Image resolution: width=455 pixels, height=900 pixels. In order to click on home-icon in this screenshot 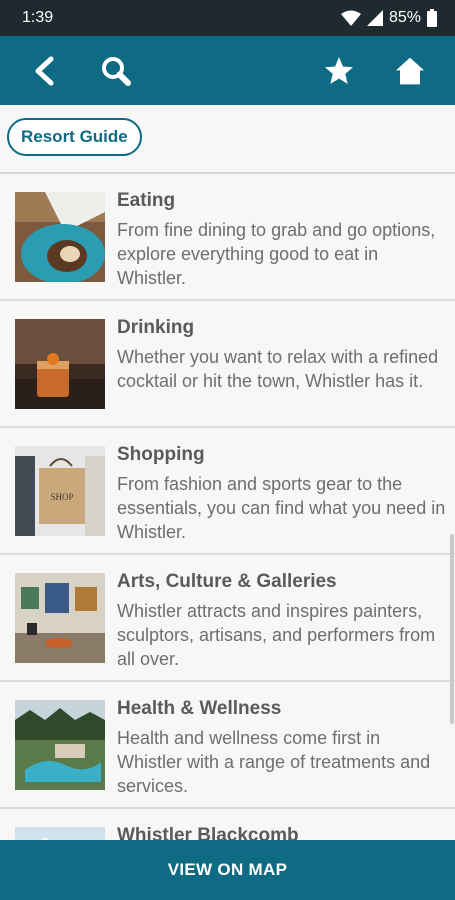, I will do `click(410, 71)`.